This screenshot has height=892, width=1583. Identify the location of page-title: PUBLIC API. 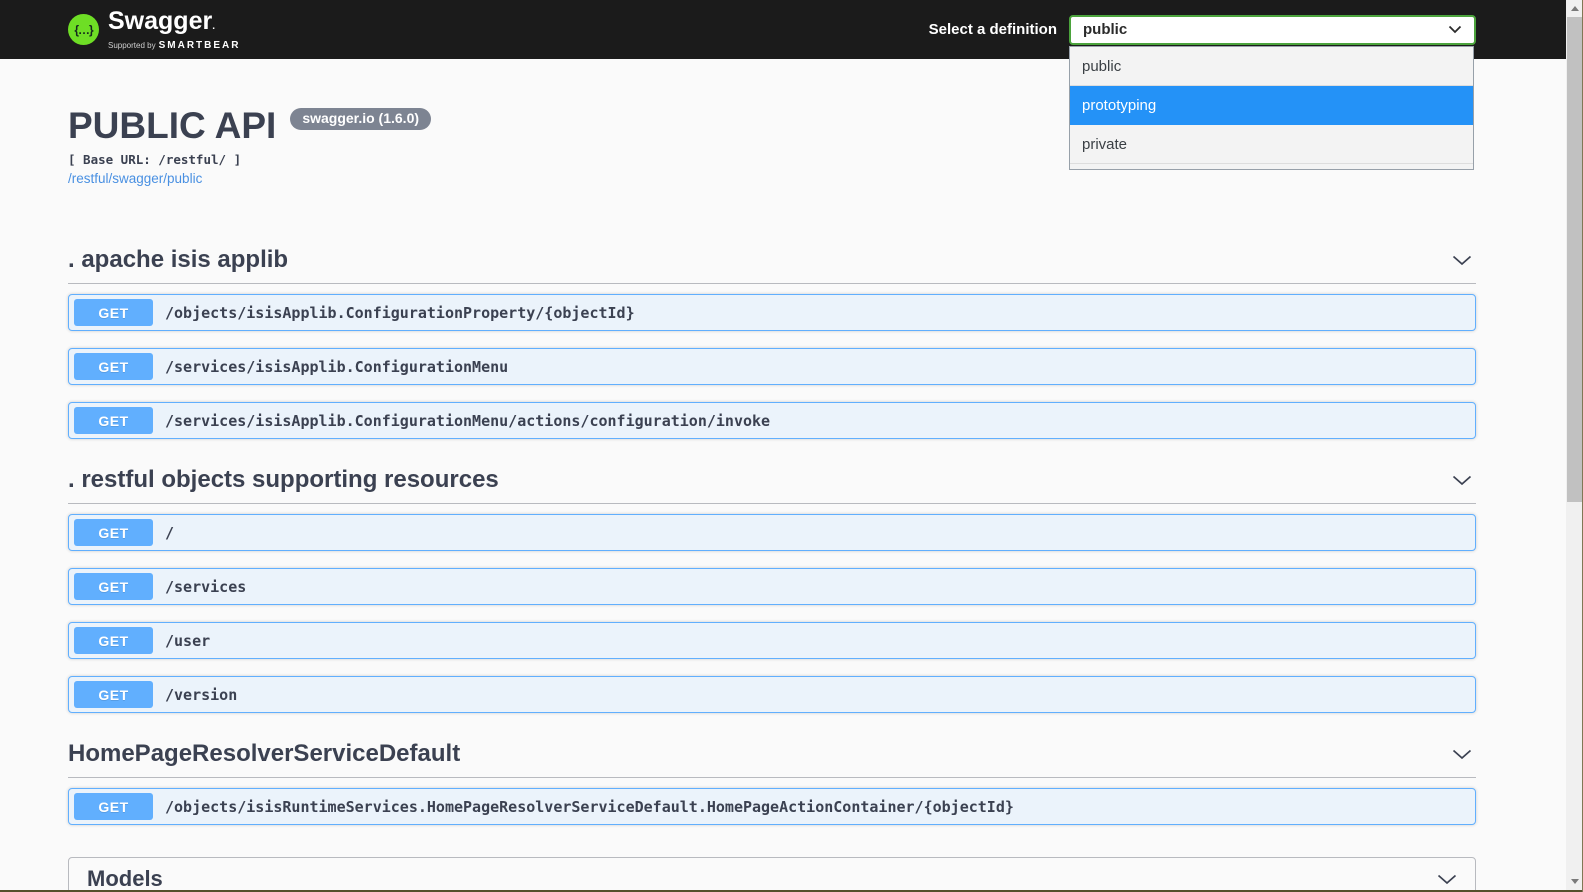
(172, 125).